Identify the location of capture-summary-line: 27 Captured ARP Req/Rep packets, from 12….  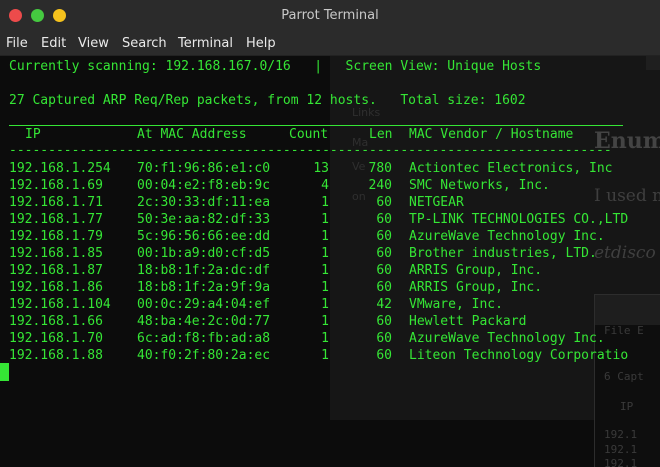
(267, 100).